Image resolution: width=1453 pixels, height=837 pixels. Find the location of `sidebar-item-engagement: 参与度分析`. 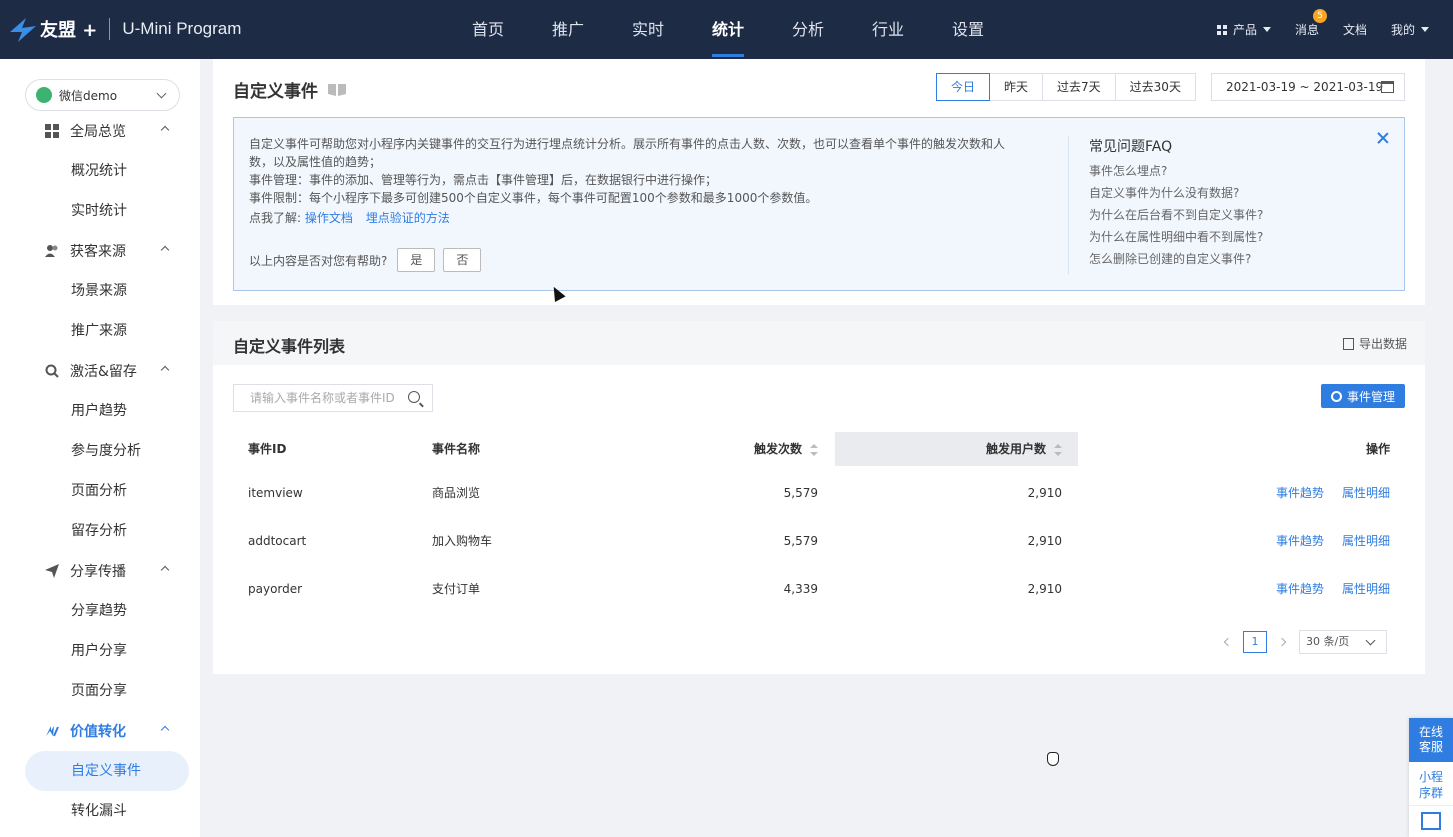

sidebar-item-engagement: 参与度分析 is located at coordinates (107, 451).